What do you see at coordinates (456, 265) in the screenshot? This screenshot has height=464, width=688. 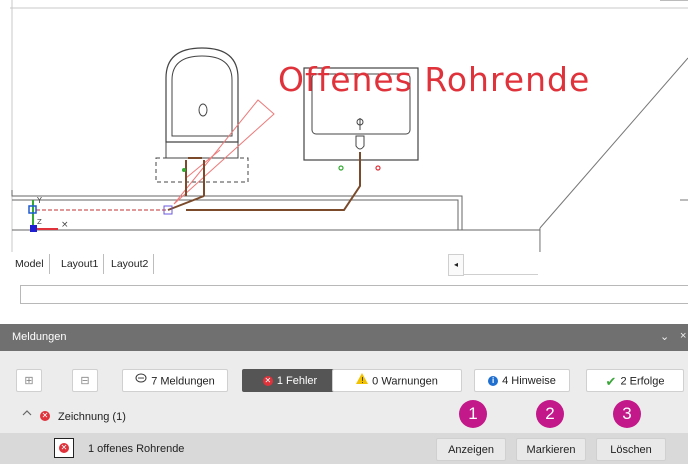 I see `scroll-left-button: ◂` at bounding box center [456, 265].